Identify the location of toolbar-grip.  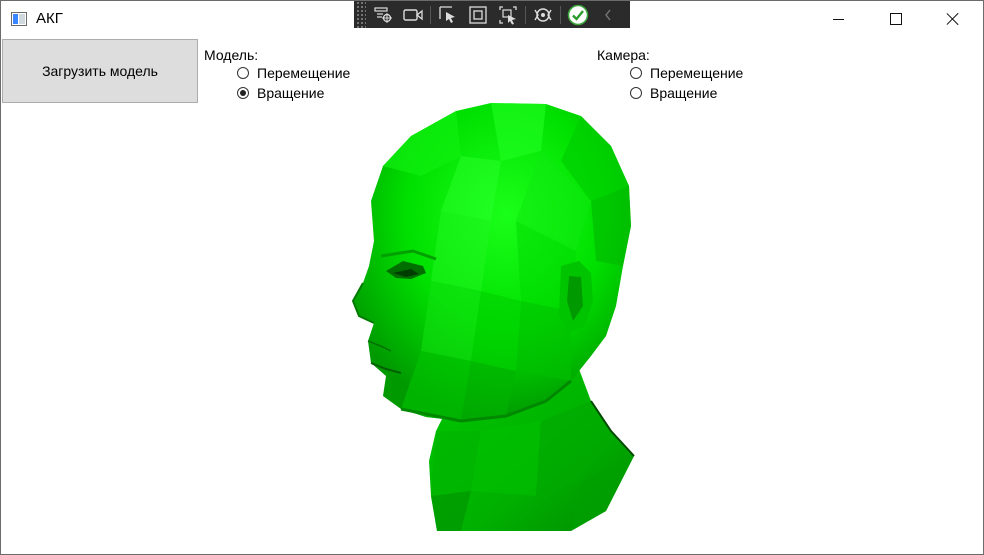
(361, 14).